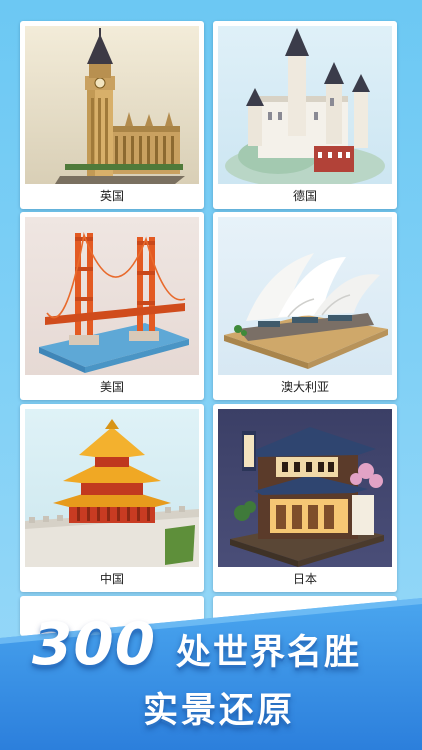  I want to click on golden-gate-illustration, so click(112, 296).